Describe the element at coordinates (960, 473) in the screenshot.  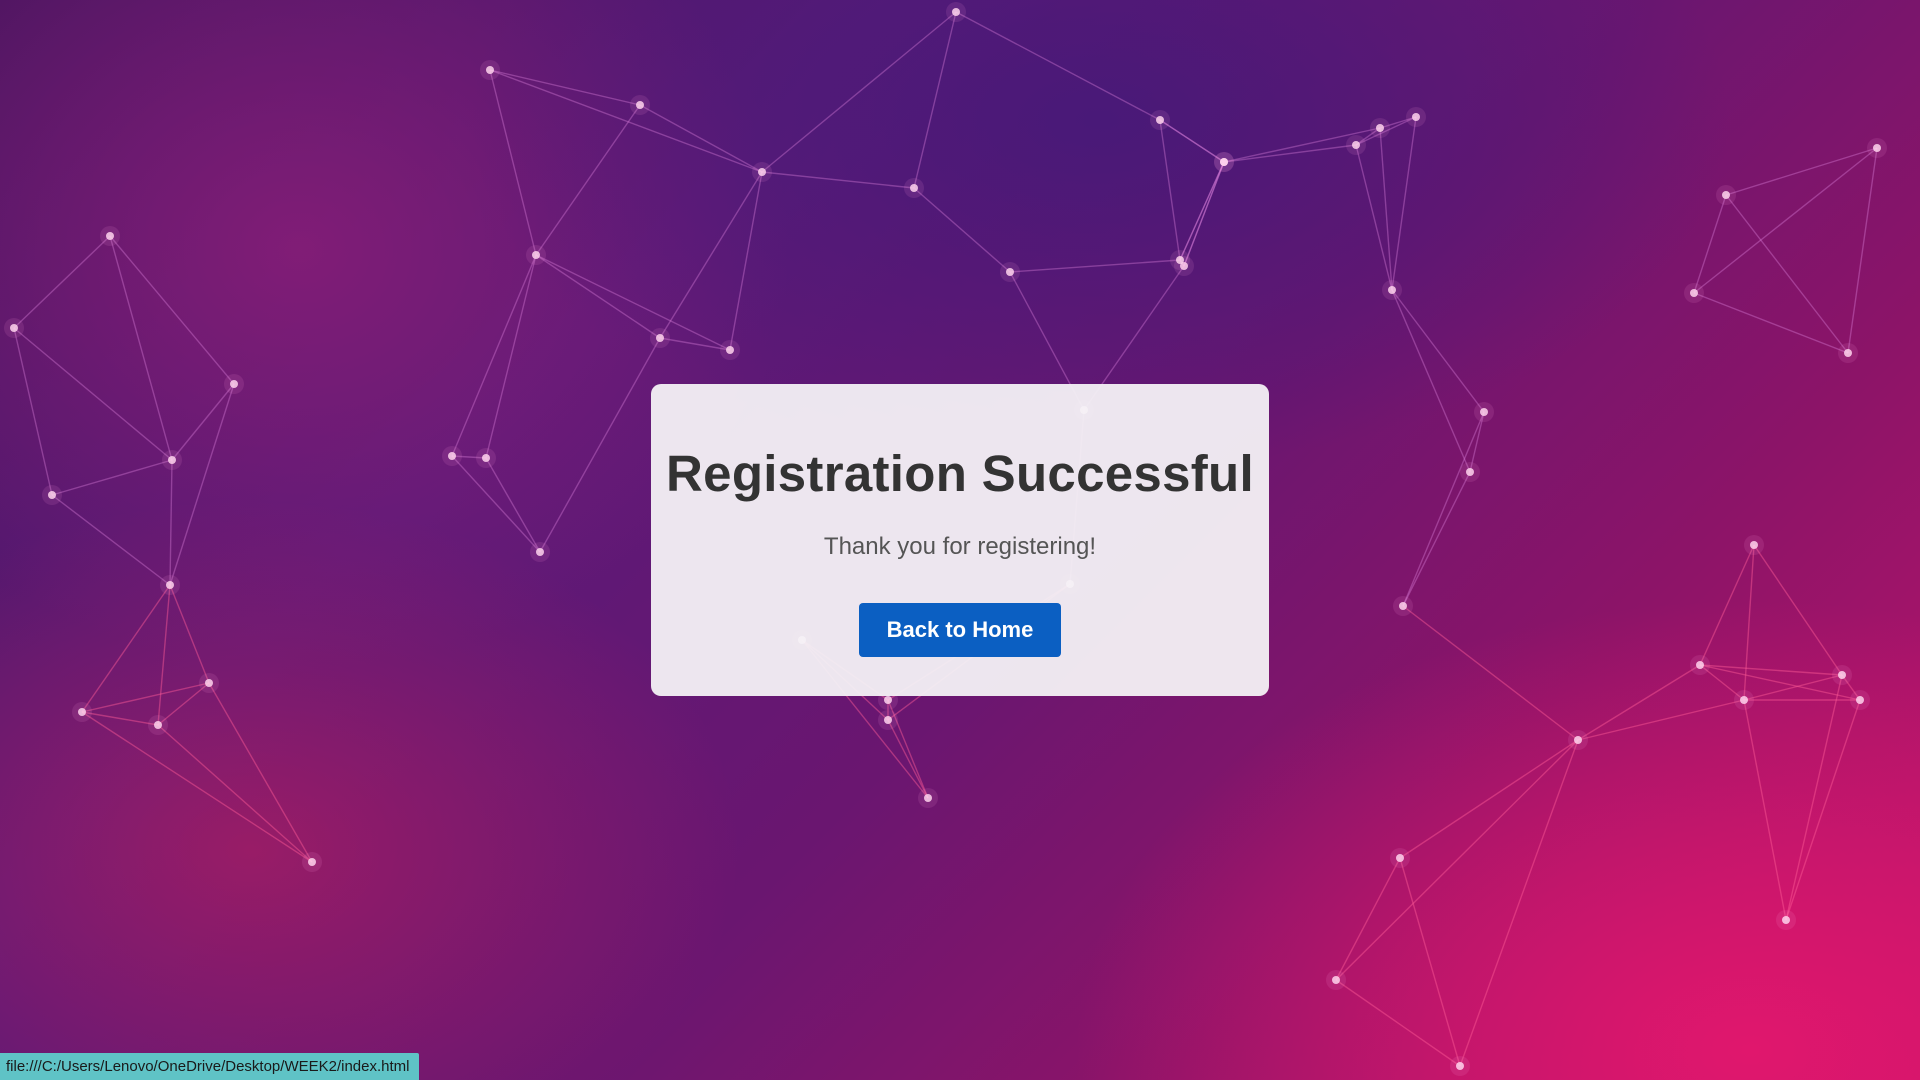
I see `page-title: Registration Successful` at that location.